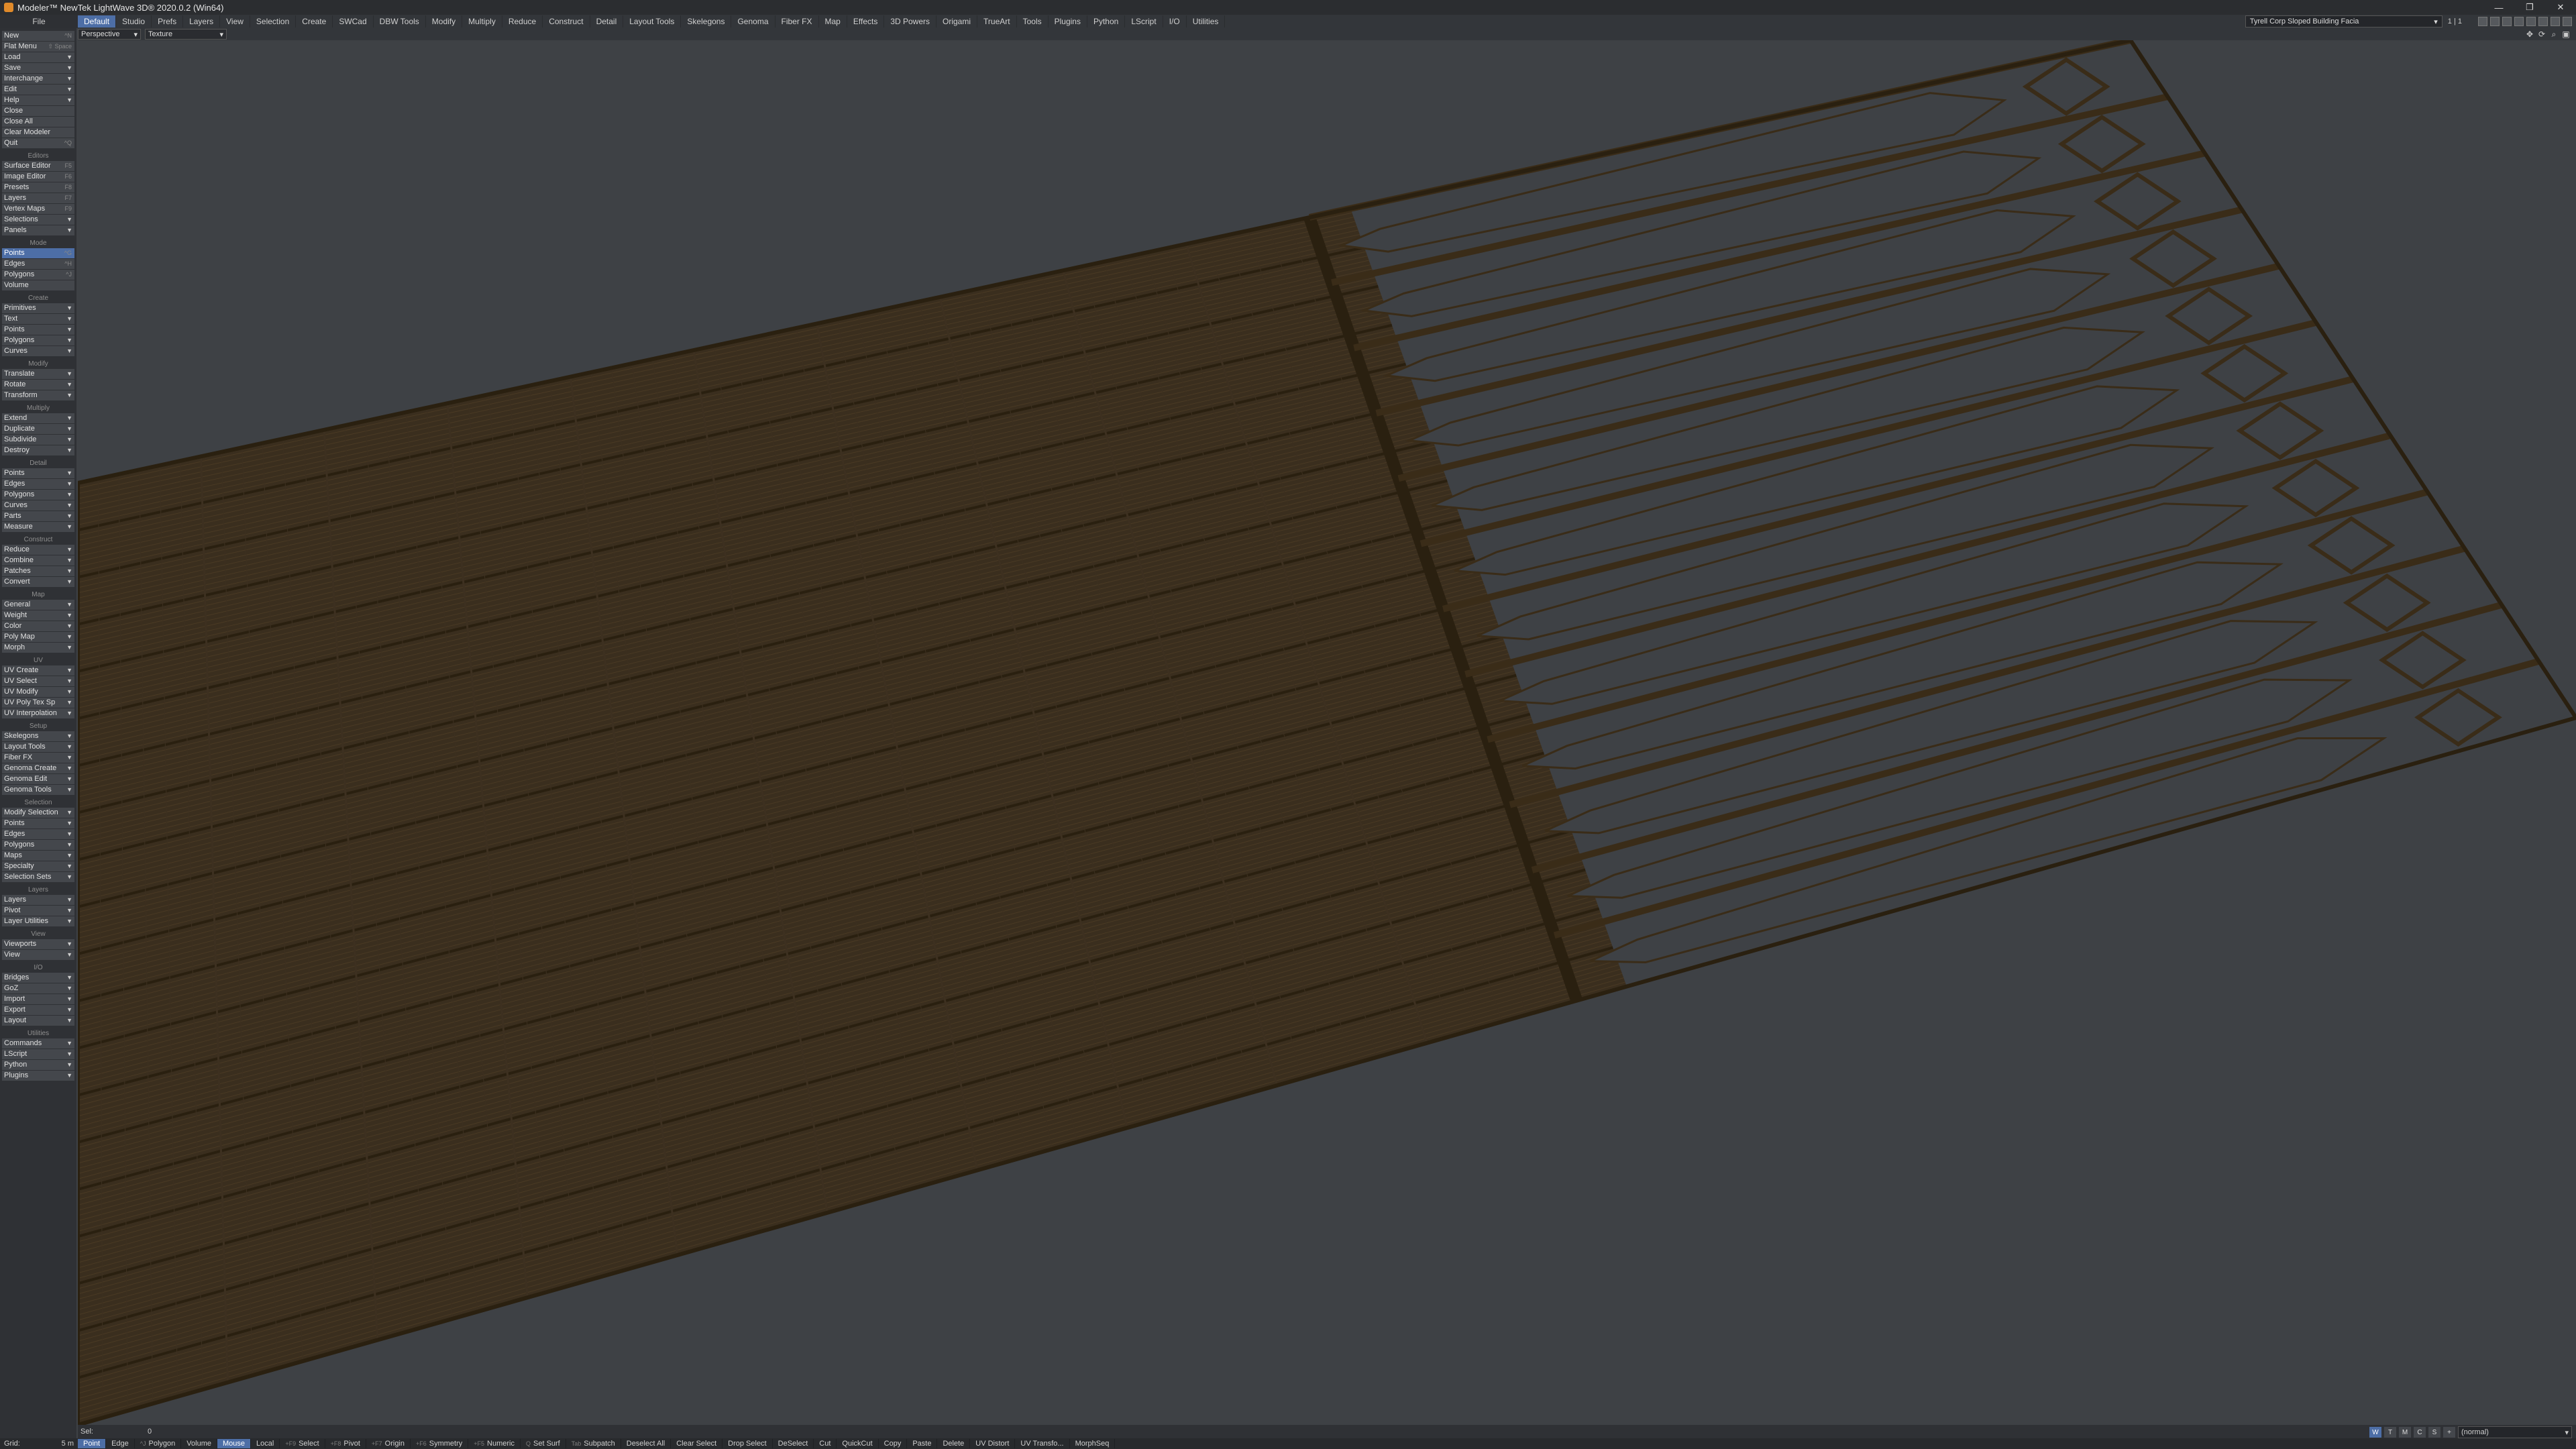  Describe the element at coordinates (302, 1443) in the screenshot. I see `select-button: +F9 Select` at that location.